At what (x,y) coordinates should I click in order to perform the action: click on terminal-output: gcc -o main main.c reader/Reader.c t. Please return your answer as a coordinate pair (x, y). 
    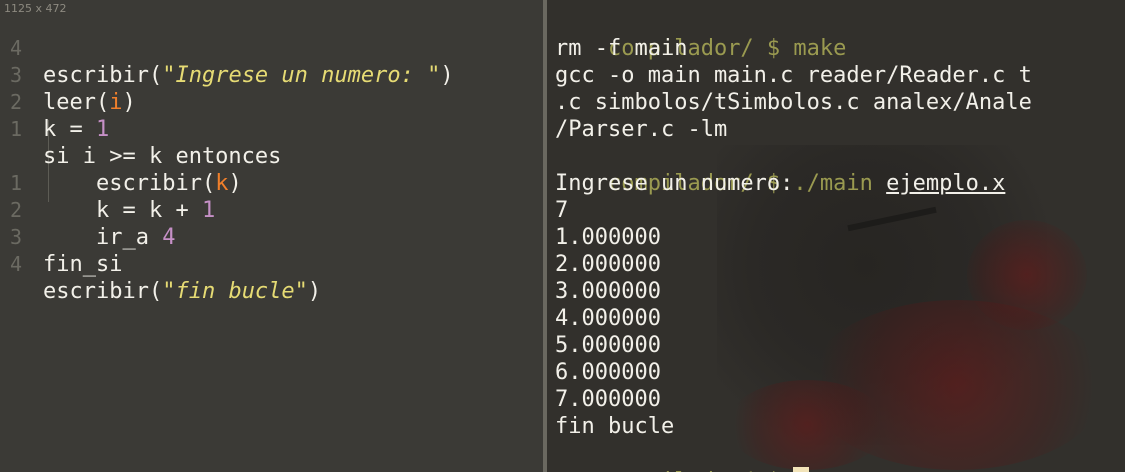
    Looking at the image, I should click on (793, 75).